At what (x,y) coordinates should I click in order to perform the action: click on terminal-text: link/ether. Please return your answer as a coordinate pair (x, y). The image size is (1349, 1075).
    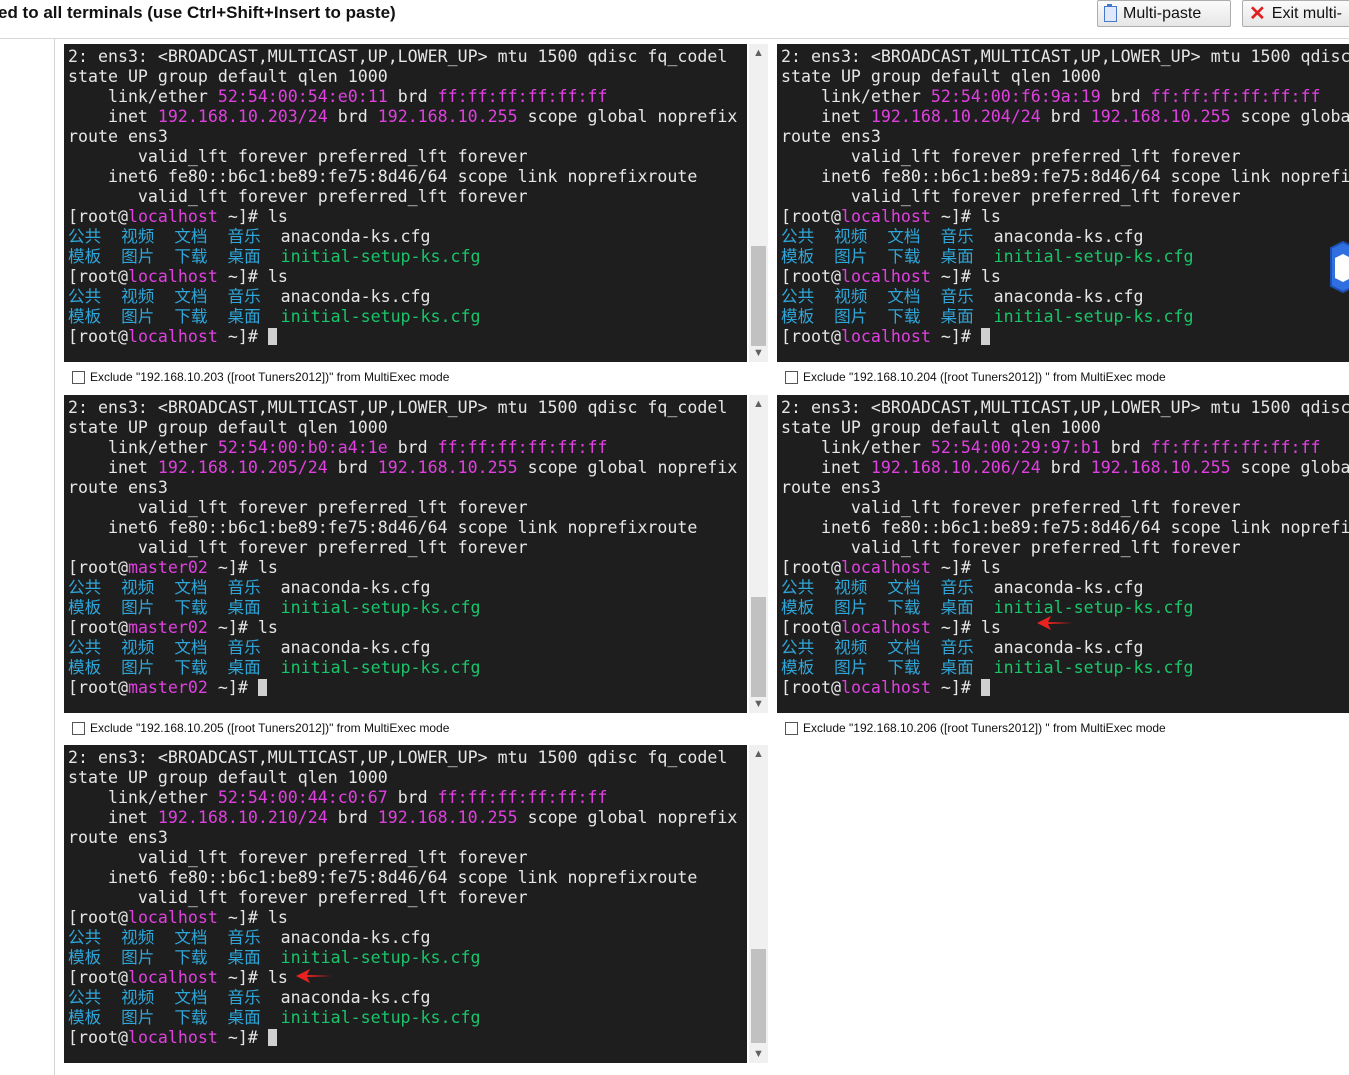
    Looking at the image, I should click on (143, 797).